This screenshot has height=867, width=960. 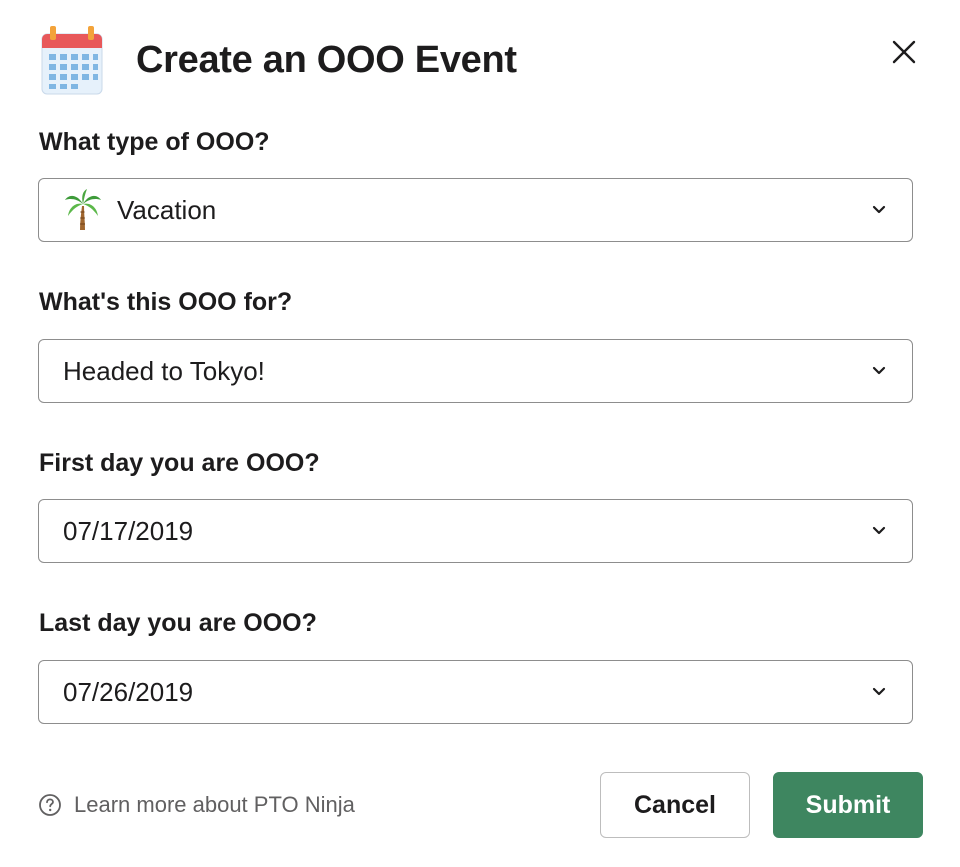 What do you see at coordinates (154, 142) in the screenshot?
I see `ooo-type-label: What type of OOO?` at bounding box center [154, 142].